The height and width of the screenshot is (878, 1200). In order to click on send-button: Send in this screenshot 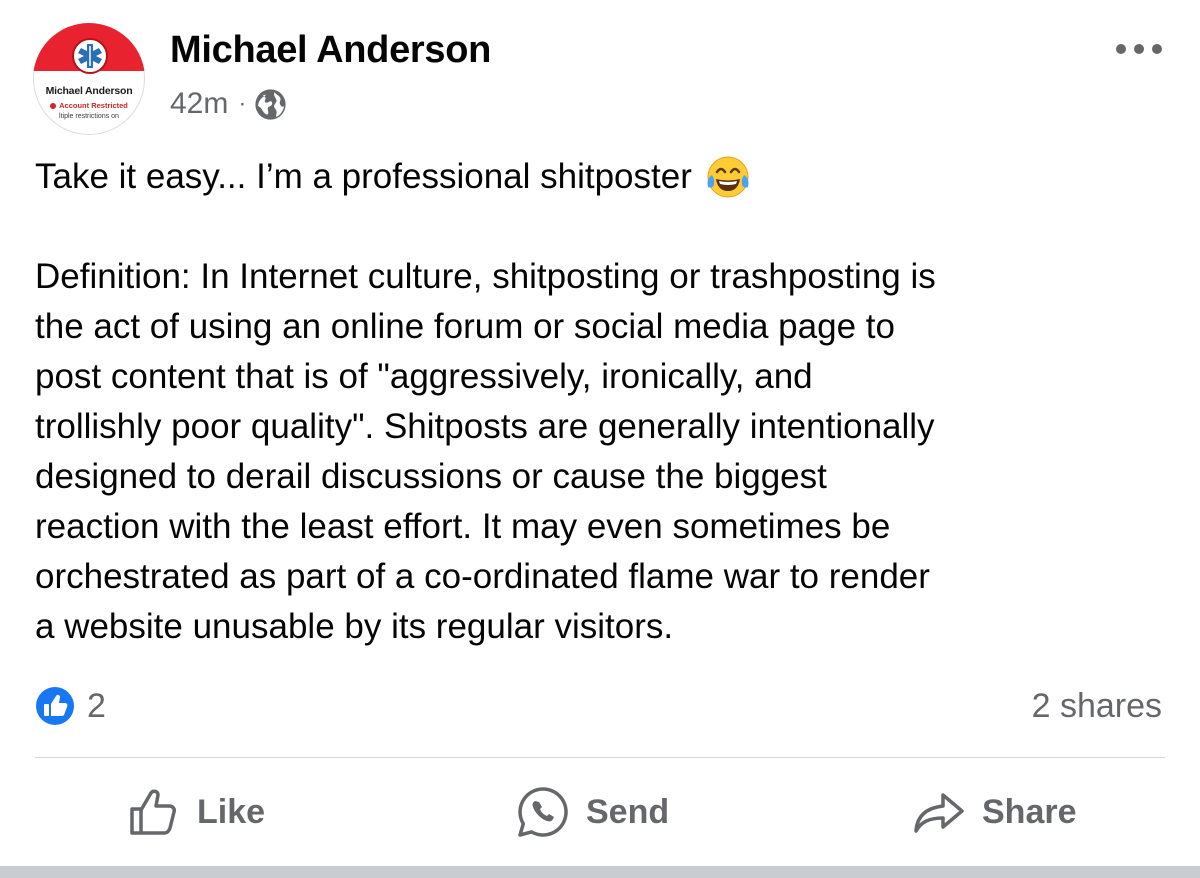, I will do `click(592, 812)`.